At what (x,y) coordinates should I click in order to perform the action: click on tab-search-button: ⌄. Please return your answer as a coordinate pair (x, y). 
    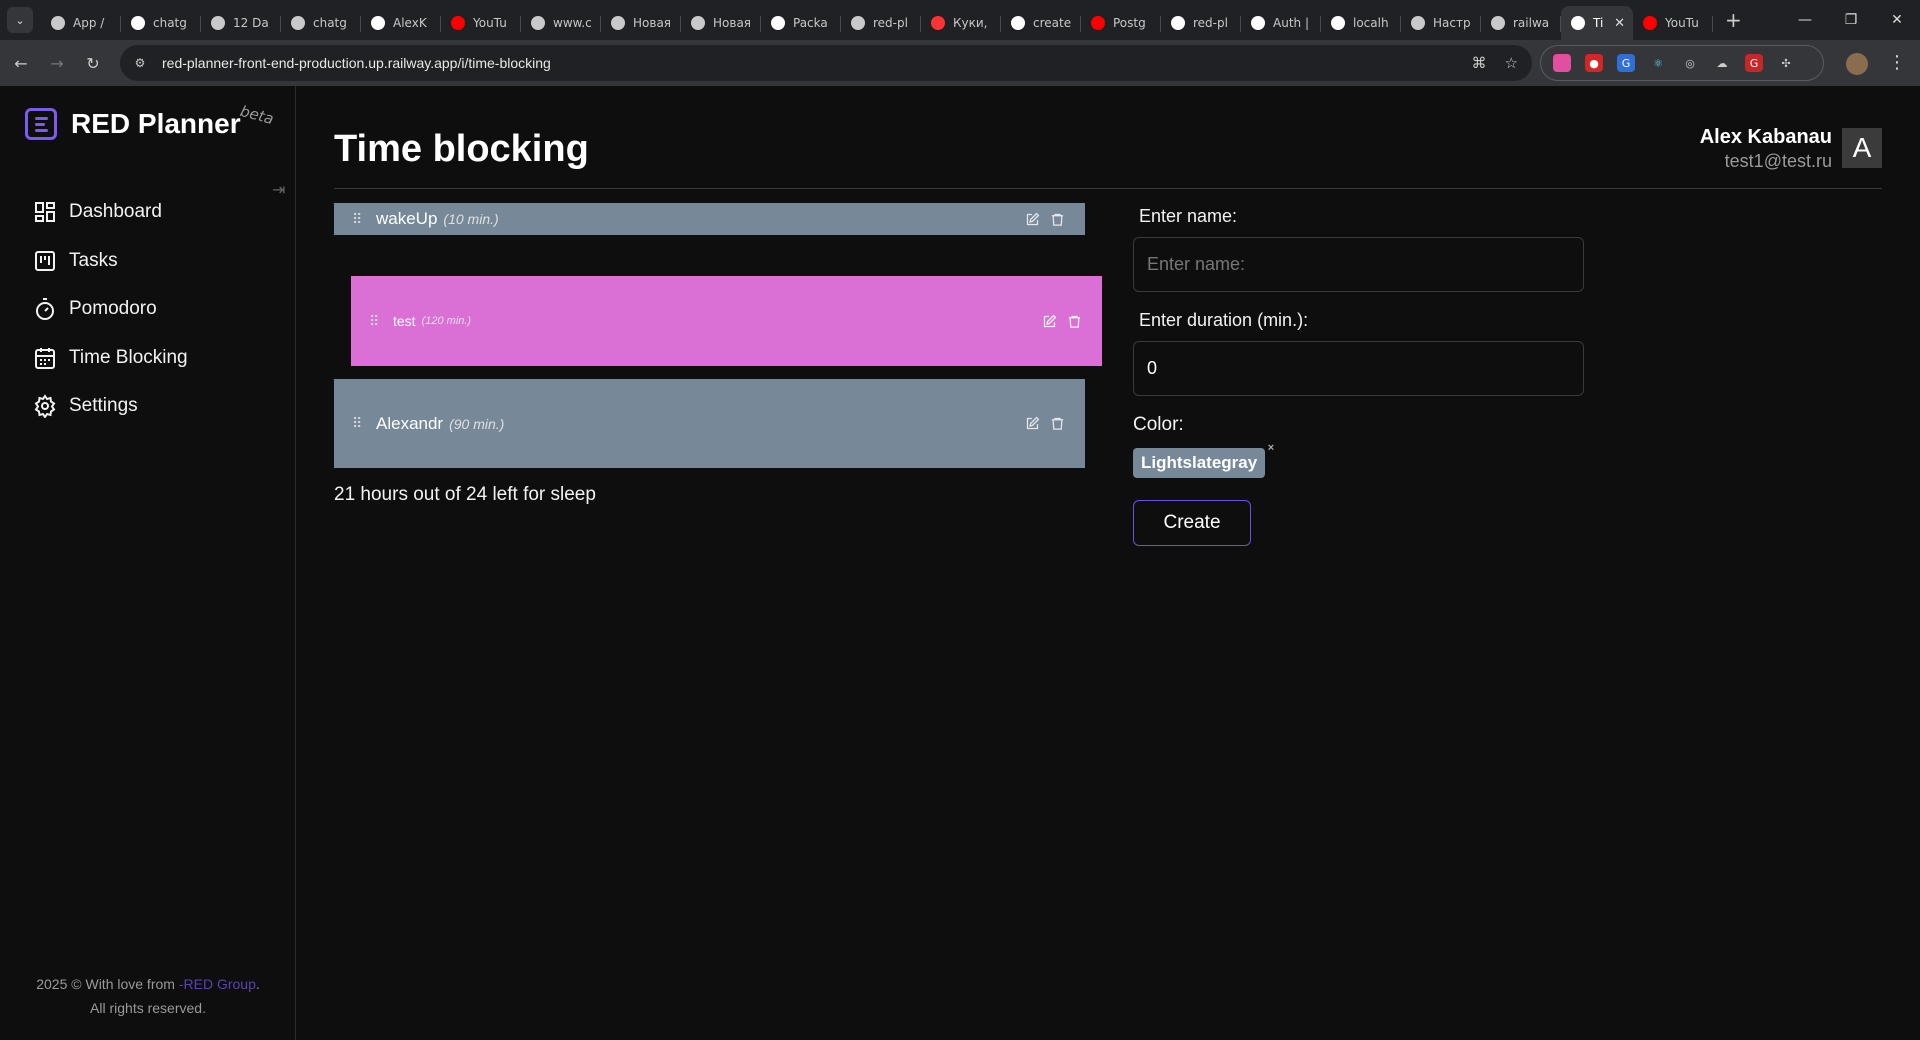
    Looking at the image, I should click on (20, 20).